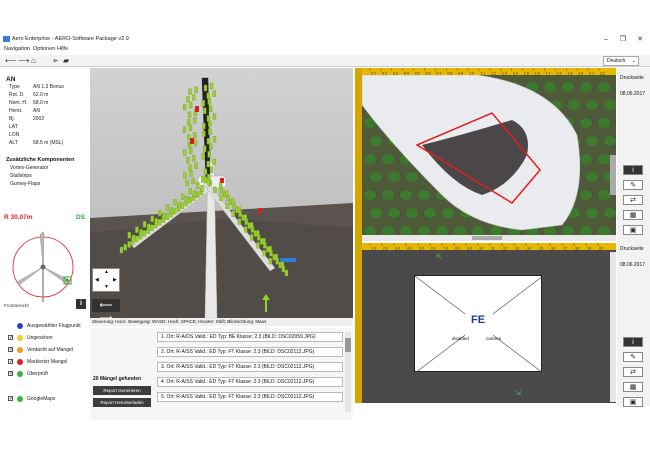 The width and height of the screenshot is (650, 450). Describe the element at coordinates (54, 326) in the screenshot. I see `legend-label: Ausgewählter Flugpunkt` at that location.